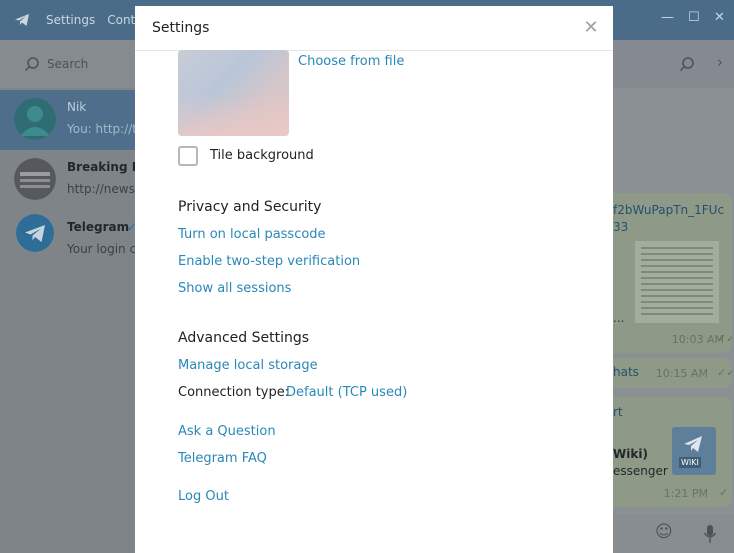  I want to click on chat-header: ›, so click(673, 64).